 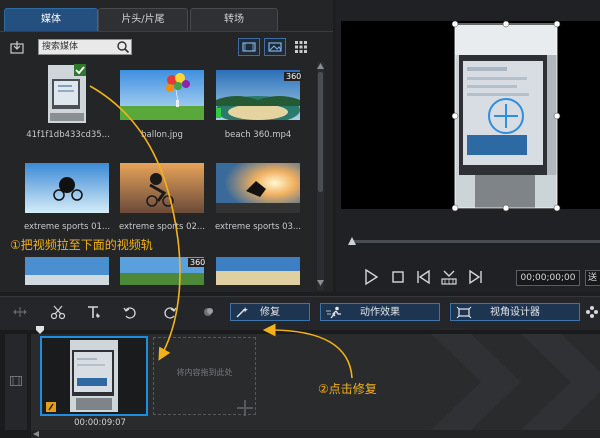 I want to click on film-icon, so click(x=249, y=47).